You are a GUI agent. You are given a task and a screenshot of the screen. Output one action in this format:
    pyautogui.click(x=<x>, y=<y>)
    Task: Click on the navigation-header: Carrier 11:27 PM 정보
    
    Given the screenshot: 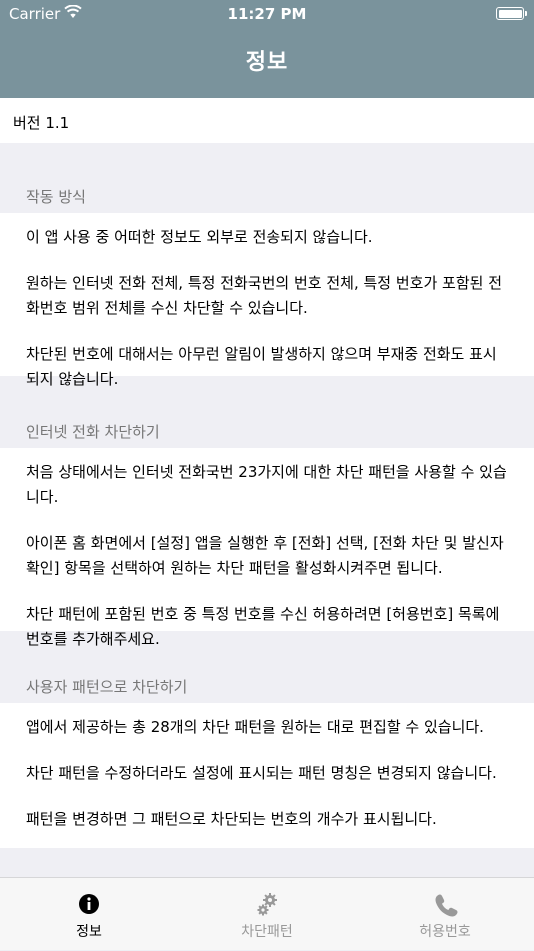 What is the action you would take?
    pyautogui.click(x=267, y=49)
    